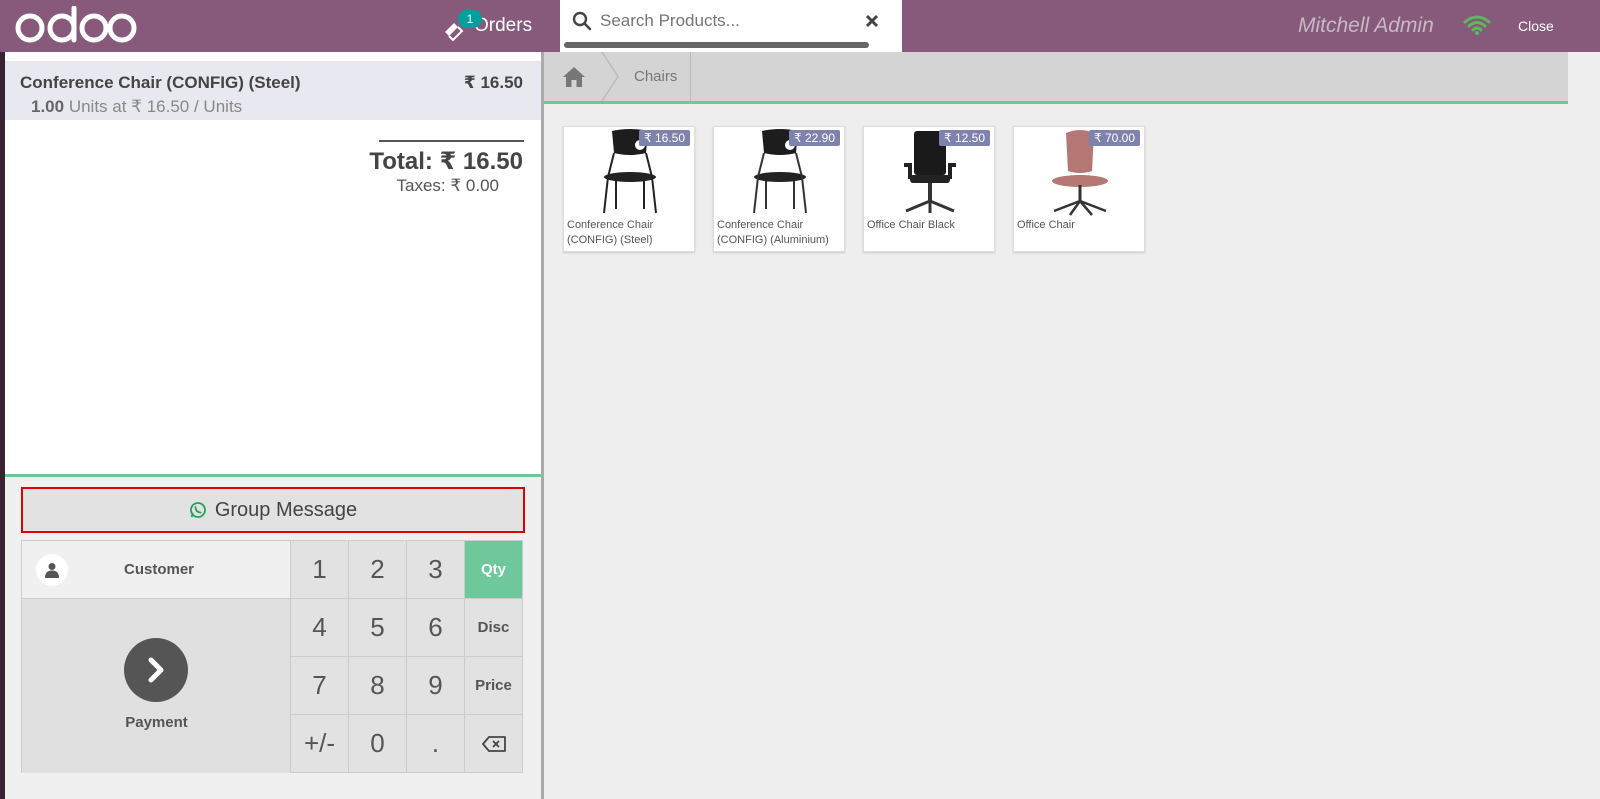 The height and width of the screenshot is (799, 1600). Describe the element at coordinates (1366, 25) in the screenshot. I see `user-name: Mitchell Admin` at that location.